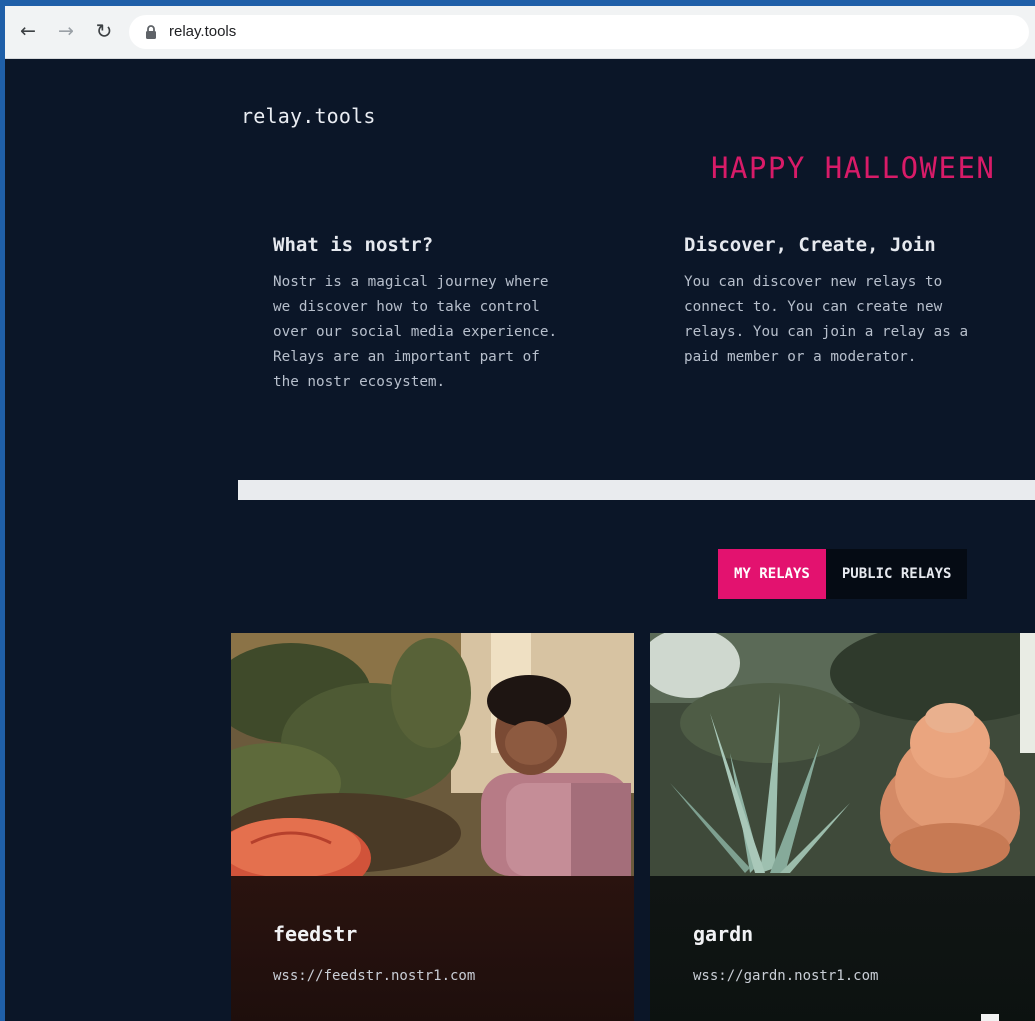 The image size is (1035, 1021). I want to click on info-title: Discover, Create, Join, so click(810, 245).